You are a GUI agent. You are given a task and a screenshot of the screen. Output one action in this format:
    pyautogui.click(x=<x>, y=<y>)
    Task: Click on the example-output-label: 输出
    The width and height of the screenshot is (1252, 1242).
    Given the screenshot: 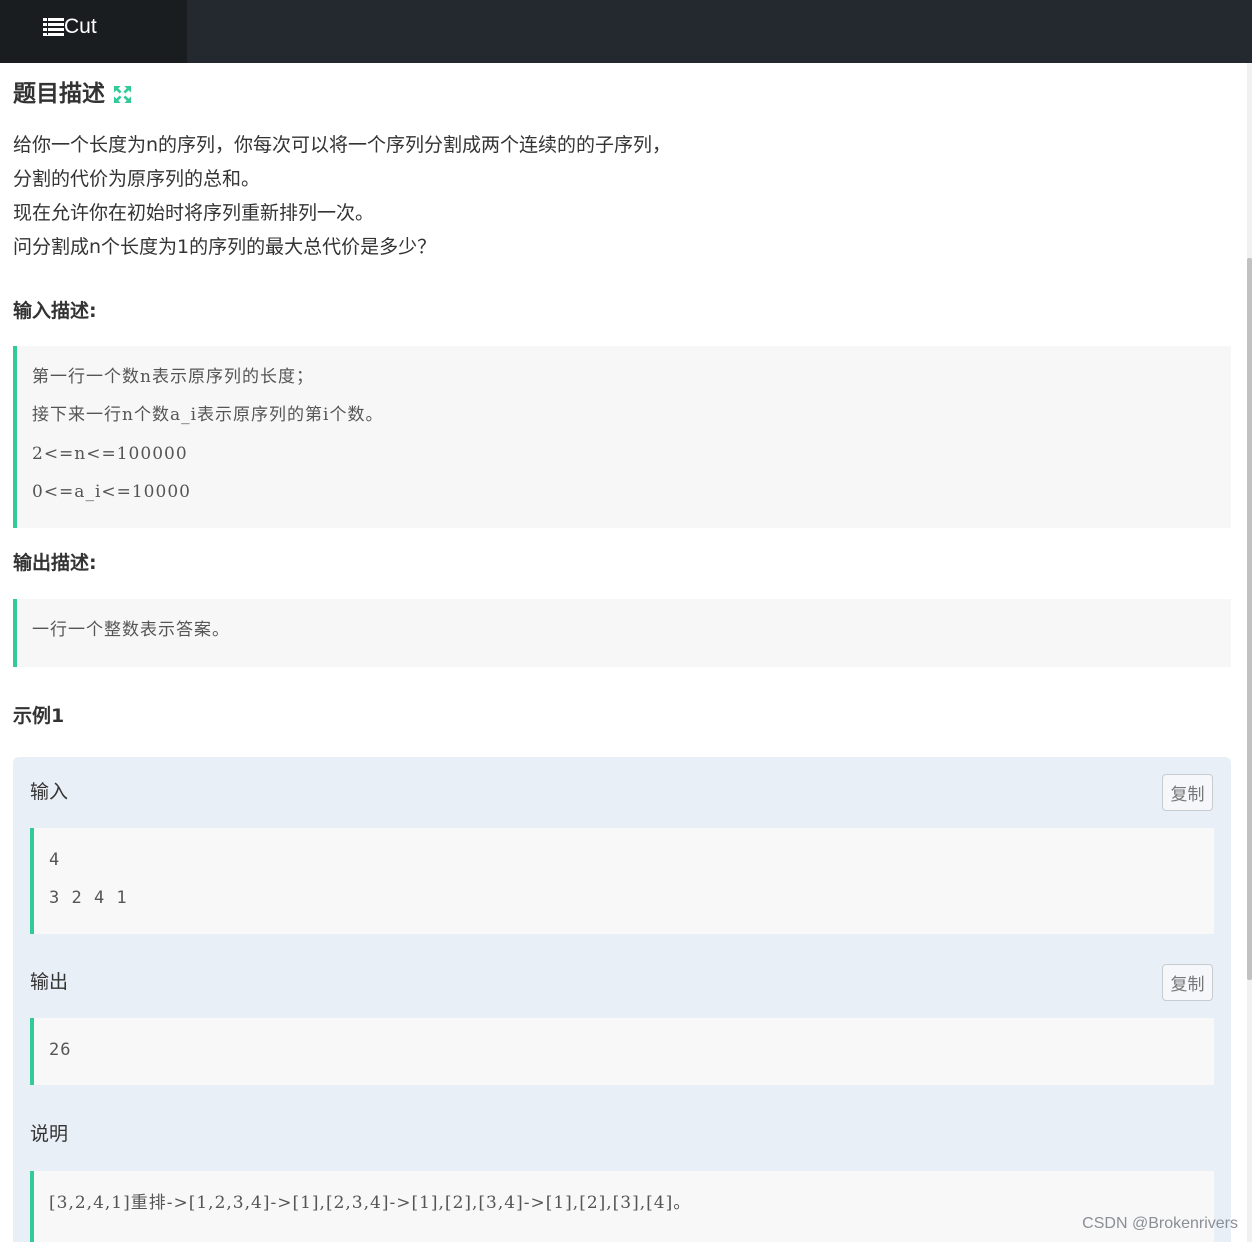 What is the action you would take?
    pyautogui.click(x=49, y=982)
    